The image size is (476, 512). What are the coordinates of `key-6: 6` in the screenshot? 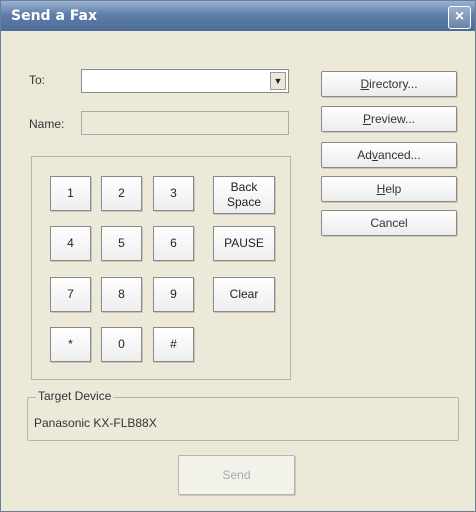 It's located at (173, 243).